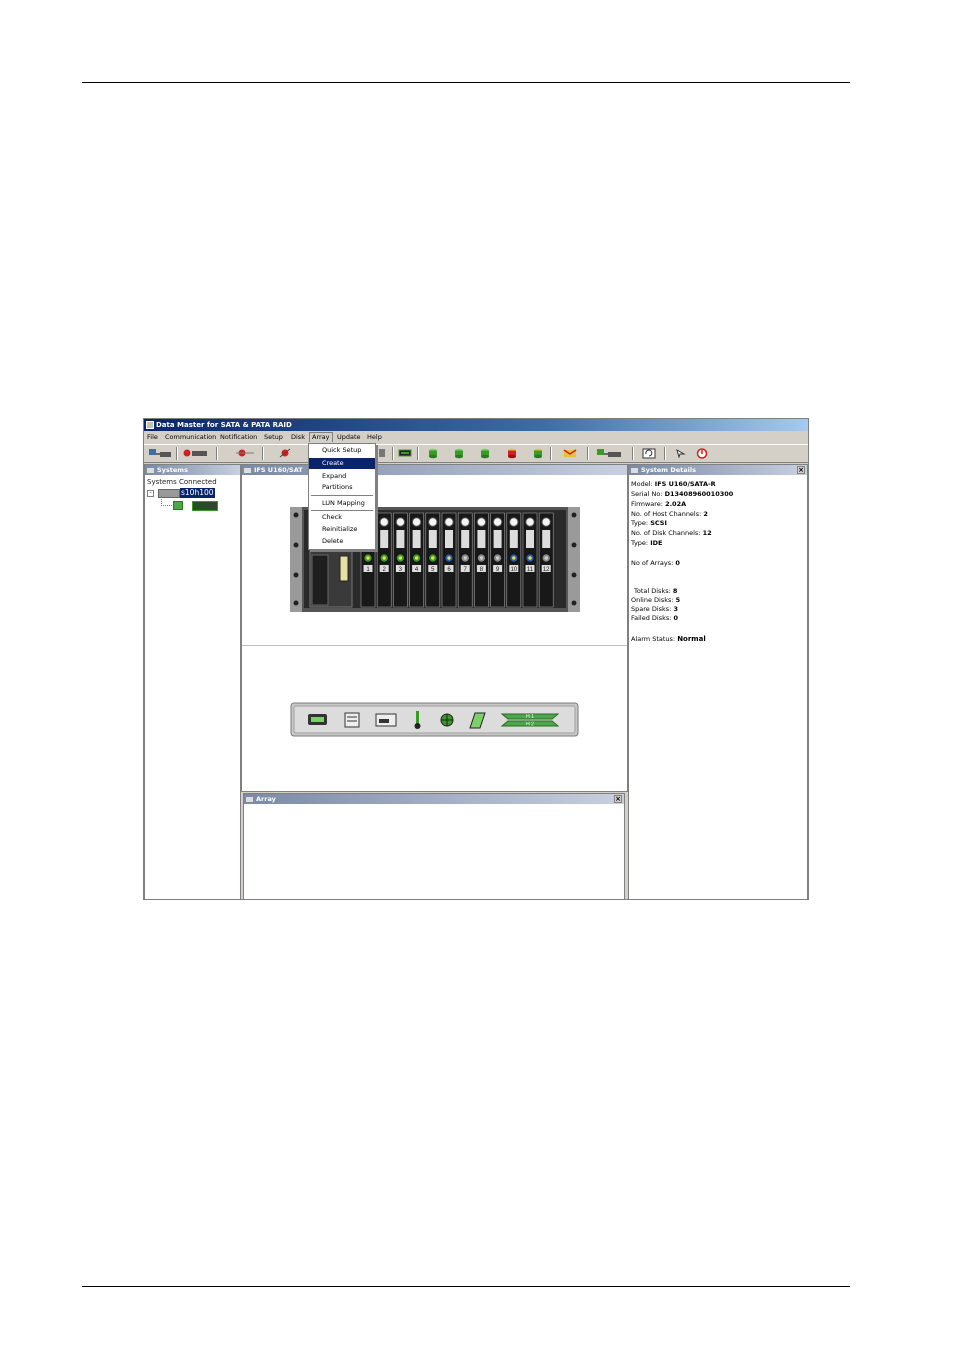 The image size is (954, 1369). Describe the element at coordinates (296, 559) in the screenshot. I see `left-rack-ear` at that location.